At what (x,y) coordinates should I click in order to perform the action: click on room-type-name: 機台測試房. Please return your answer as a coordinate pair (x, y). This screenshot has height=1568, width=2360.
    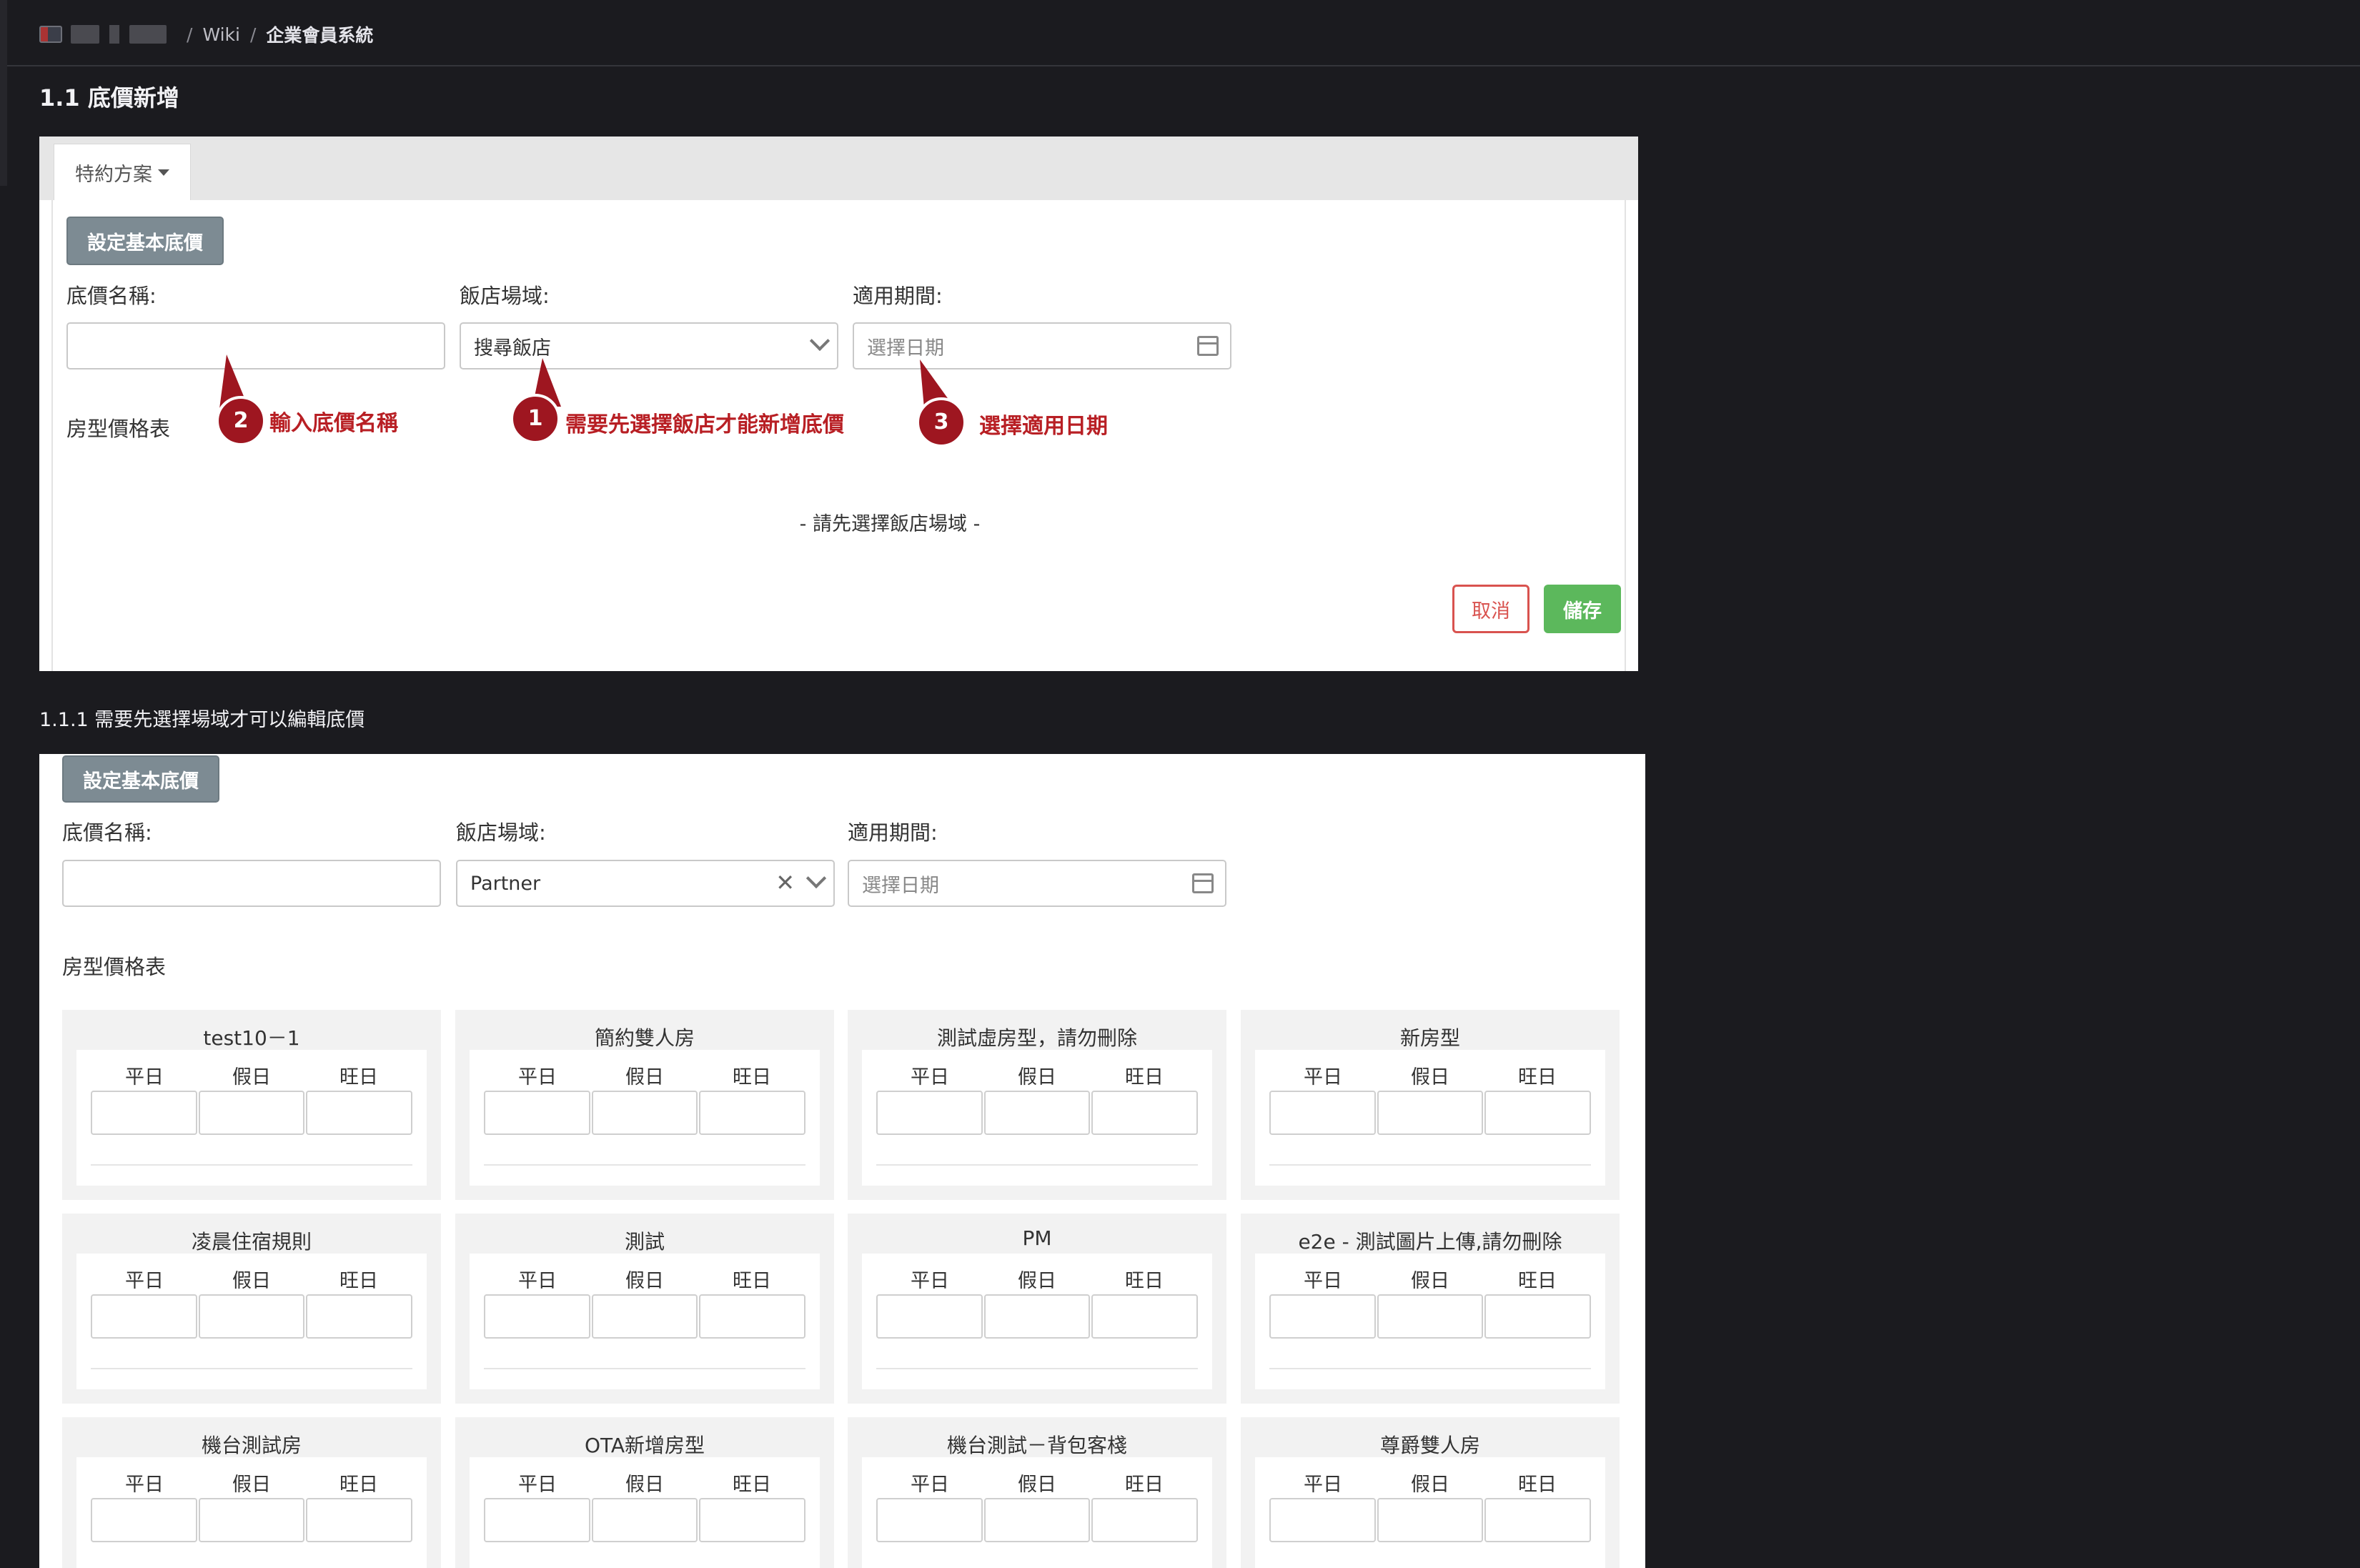
    Looking at the image, I should click on (252, 1445).